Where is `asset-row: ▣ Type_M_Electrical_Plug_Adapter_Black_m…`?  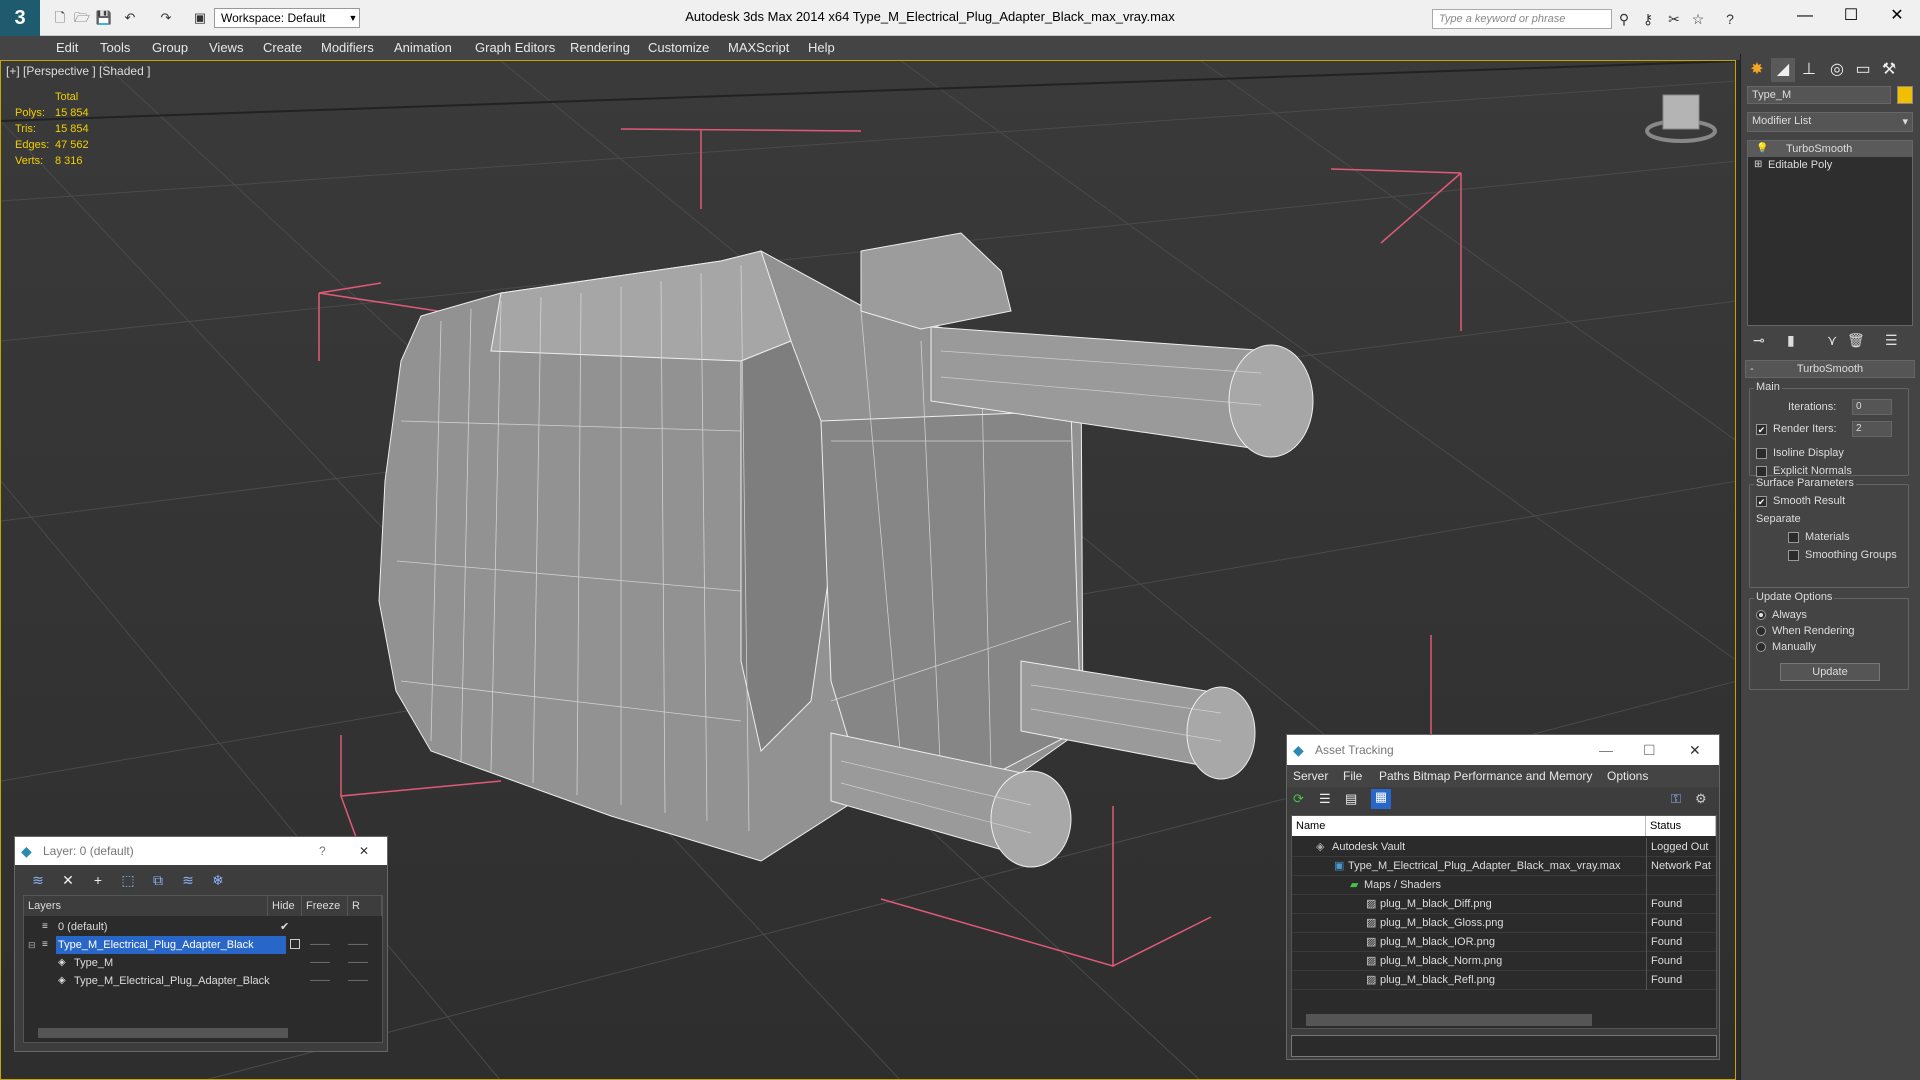
asset-row: ▣ Type_M_Electrical_Plug_Adapter_Black_m… is located at coordinates (1504, 866).